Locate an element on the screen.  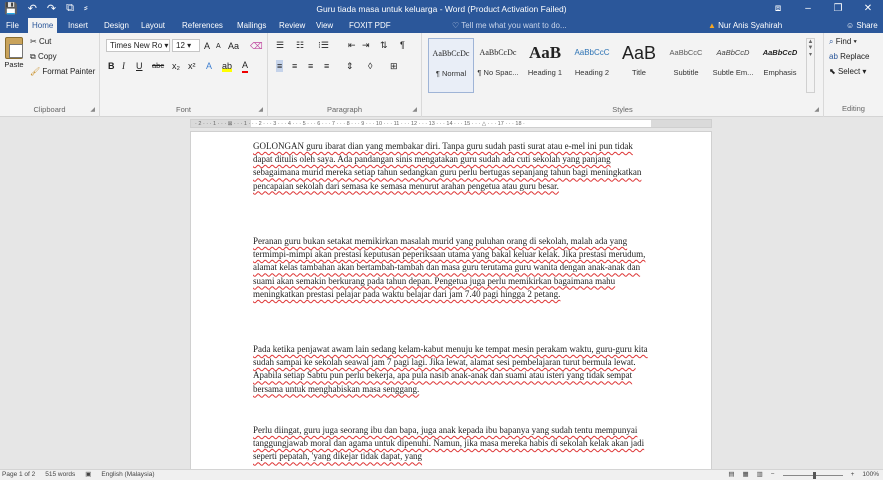
paintbrush-icon: 🖌 is located at coordinates (36, 71).